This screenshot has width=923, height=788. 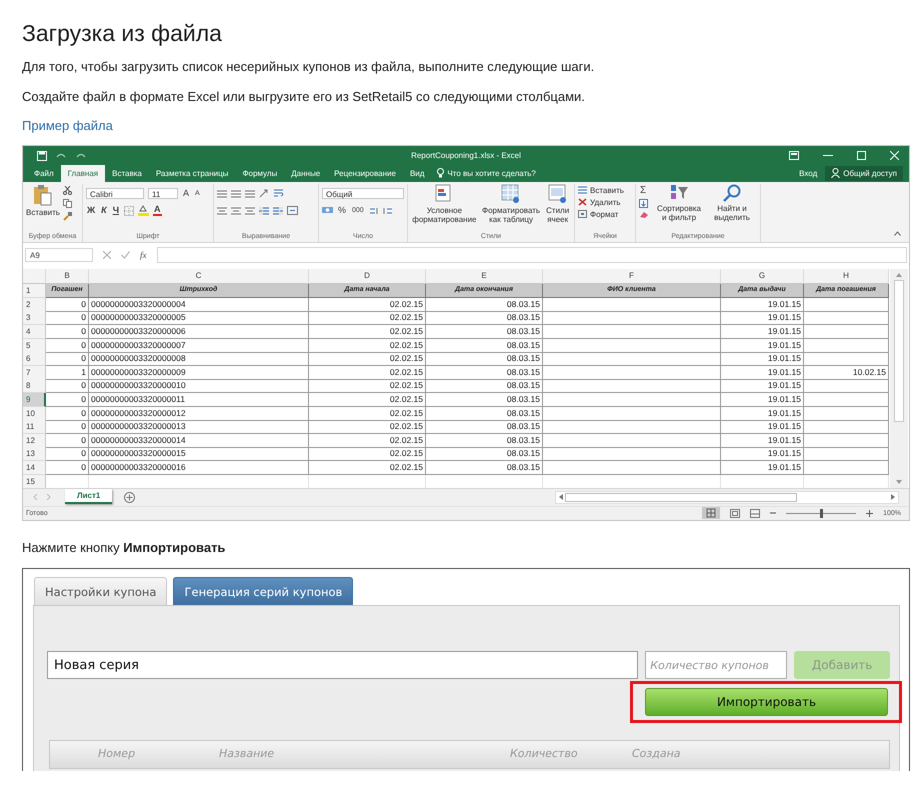 What do you see at coordinates (762, 276) in the screenshot?
I see `column-header: G` at bounding box center [762, 276].